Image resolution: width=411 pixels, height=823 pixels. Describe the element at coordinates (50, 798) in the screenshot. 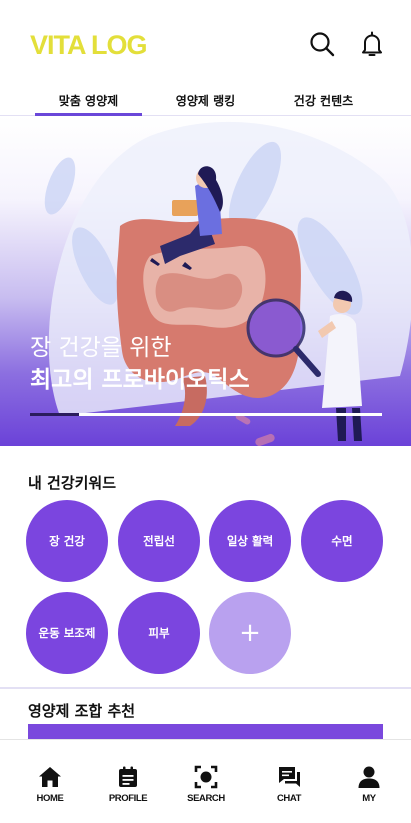

I see `nav-home-label: HOME` at that location.